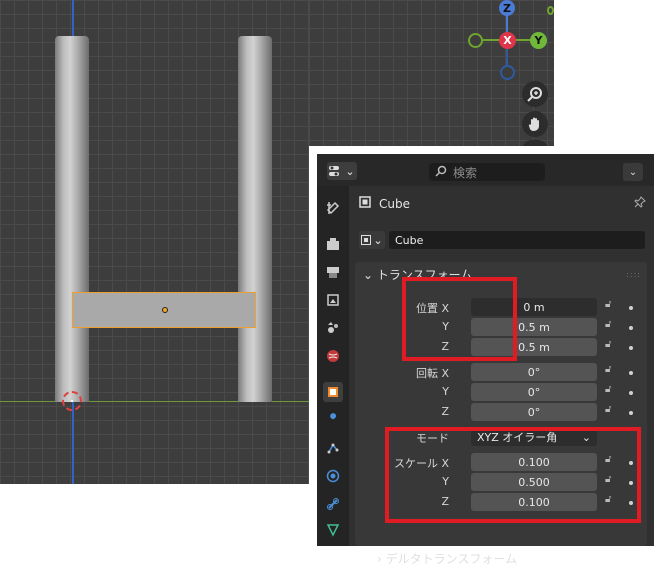  What do you see at coordinates (459, 319) in the screenshot?
I see `location-highlight-box` at bounding box center [459, 319].